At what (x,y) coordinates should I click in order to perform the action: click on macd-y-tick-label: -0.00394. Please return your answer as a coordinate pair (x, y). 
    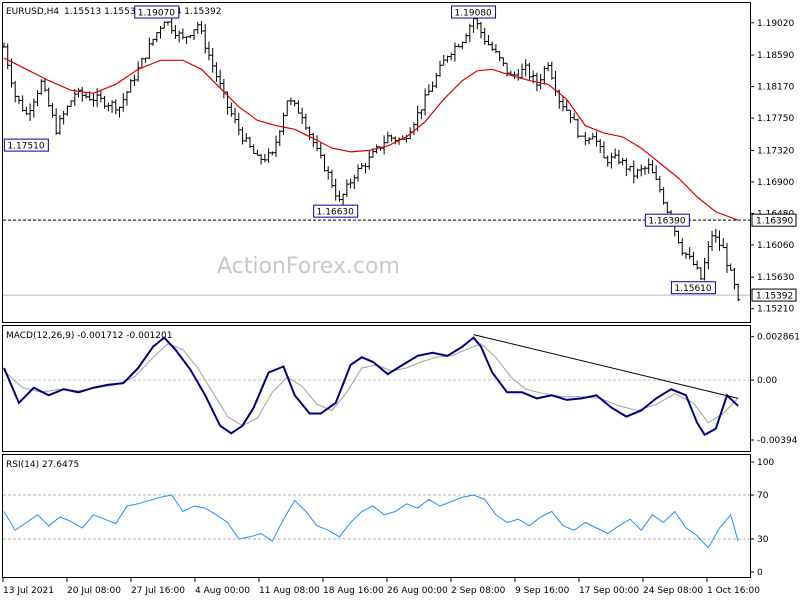
    Looking at the image, I should click on (777, 441).